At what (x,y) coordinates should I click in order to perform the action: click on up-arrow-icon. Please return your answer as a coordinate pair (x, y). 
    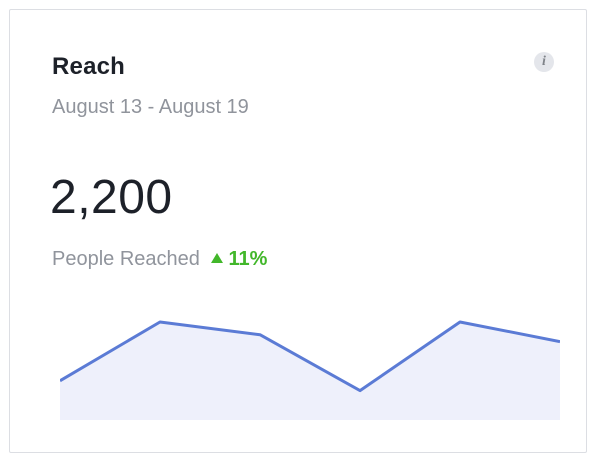
    Looking at the image, I should click on (217, 258).